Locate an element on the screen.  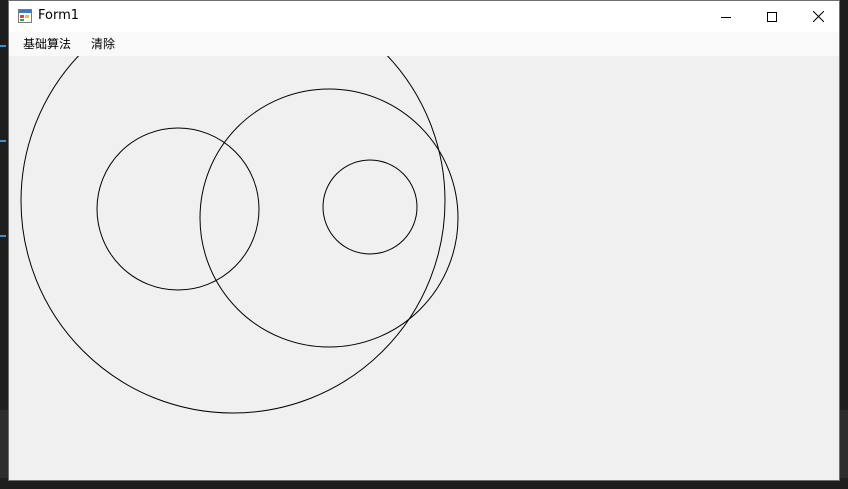
menu-bar: 基础算法 清除 is located at coordinates (424, 44).